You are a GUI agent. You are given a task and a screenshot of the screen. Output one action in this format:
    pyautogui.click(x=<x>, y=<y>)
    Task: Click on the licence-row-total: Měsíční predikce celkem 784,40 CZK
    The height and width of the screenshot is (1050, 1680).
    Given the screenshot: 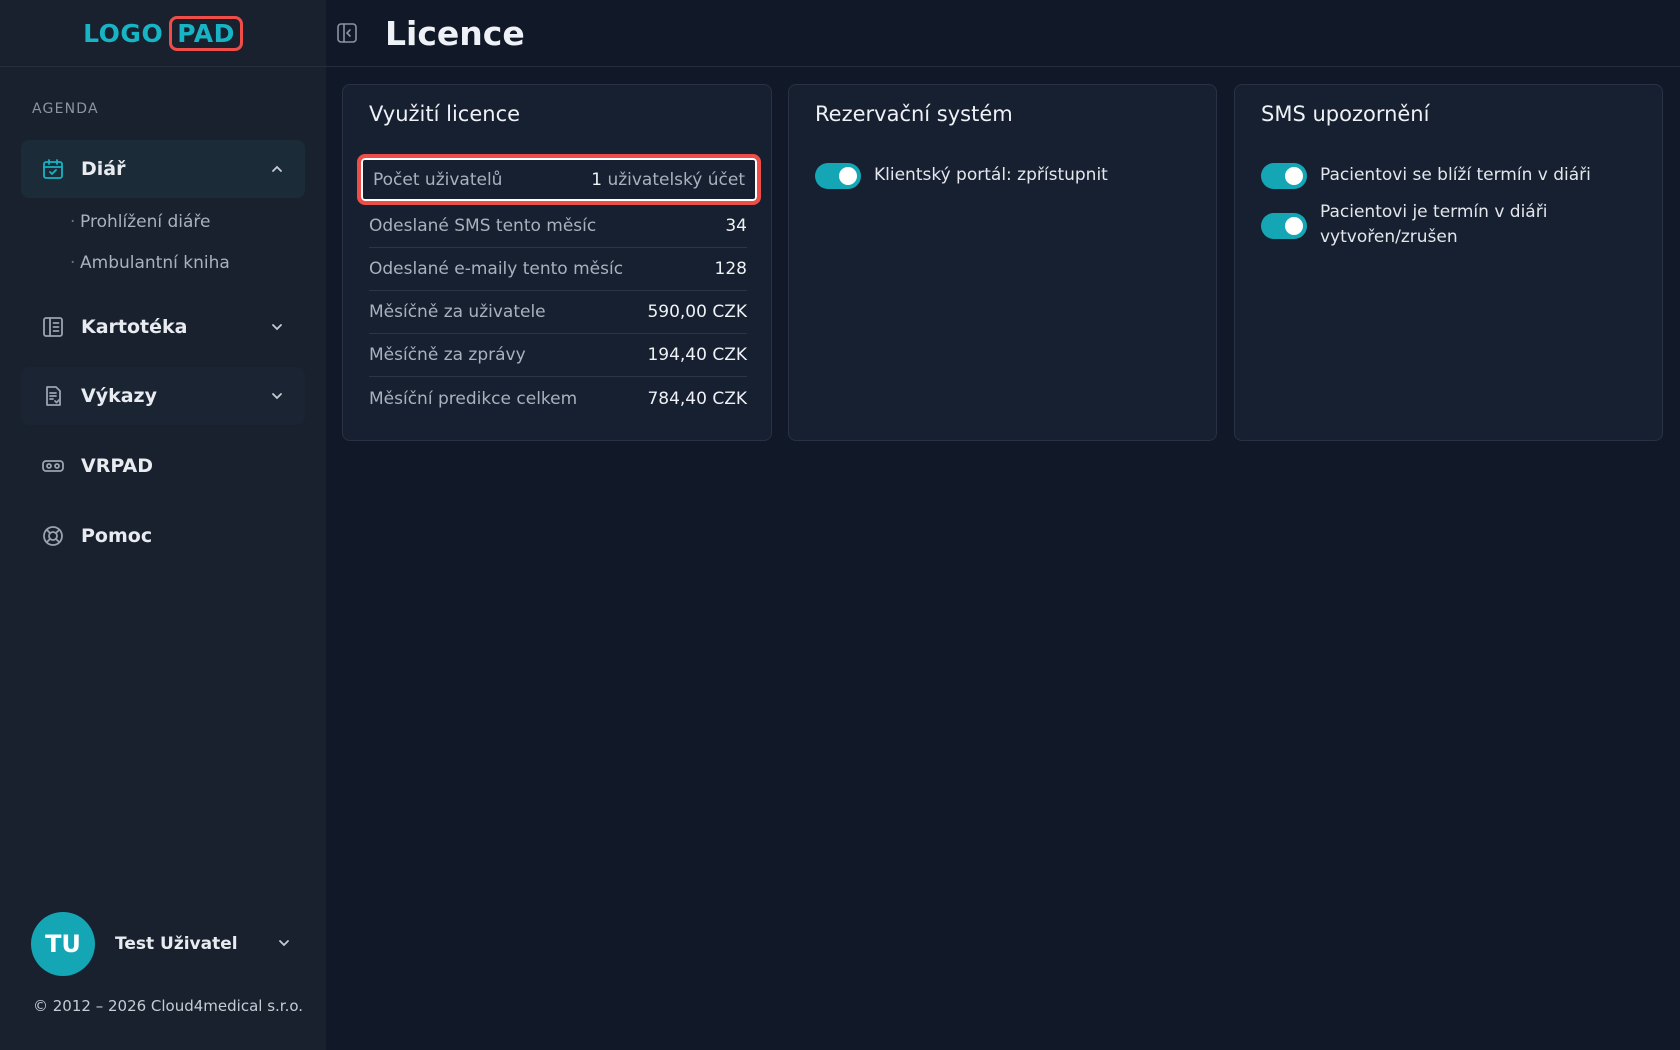 What is the action you would take?
    pyautogui.click(x=558, y=398)
    